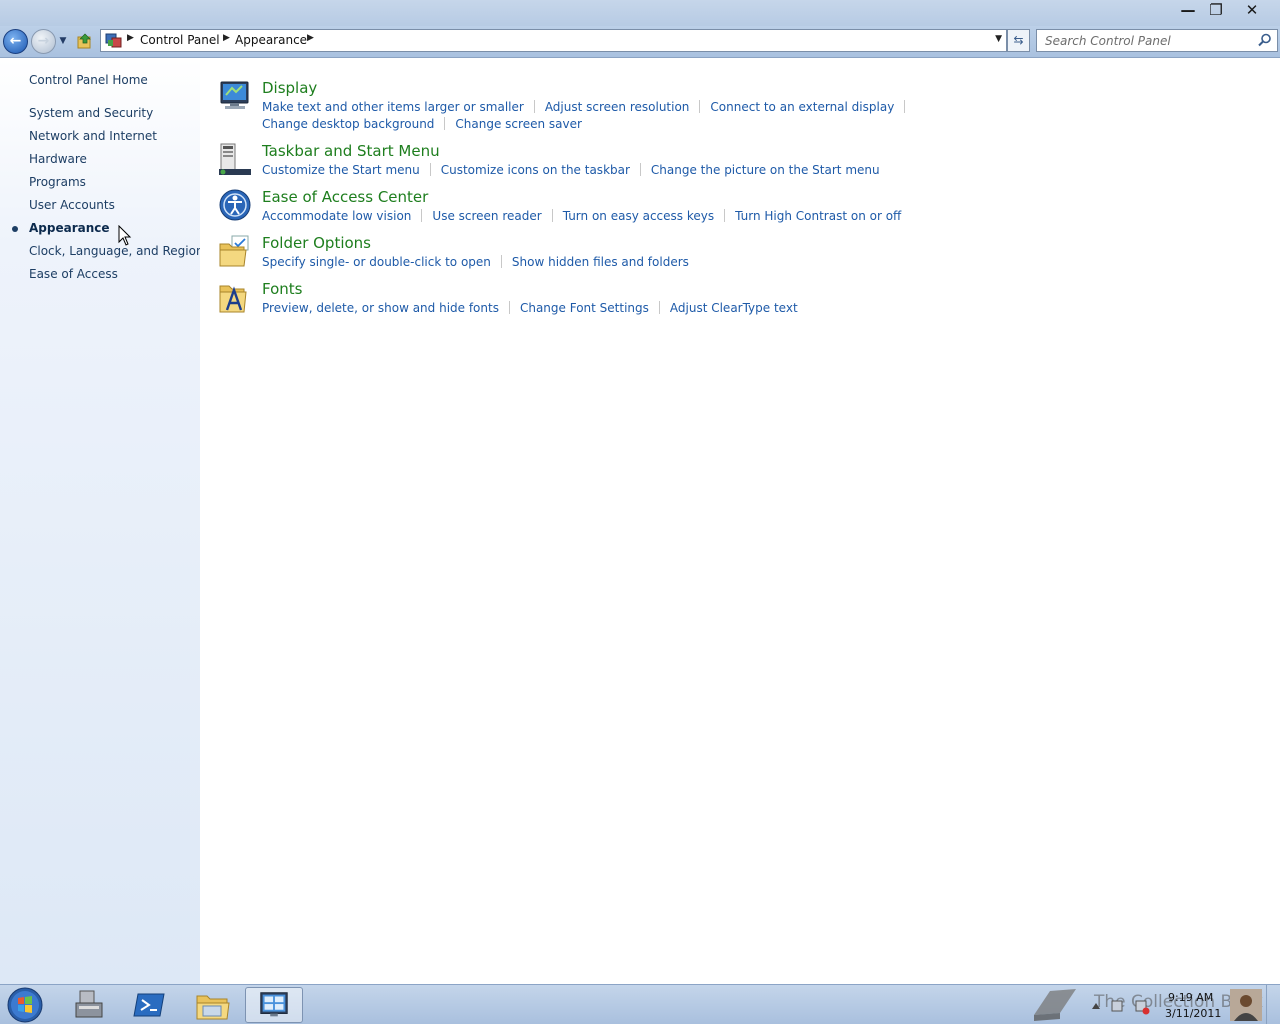  What do you see at coordinates (376, 262) in the screenshot?
I see `link-single-double-click: Specify single- or double-click to open` at bounding box center [376, 262].